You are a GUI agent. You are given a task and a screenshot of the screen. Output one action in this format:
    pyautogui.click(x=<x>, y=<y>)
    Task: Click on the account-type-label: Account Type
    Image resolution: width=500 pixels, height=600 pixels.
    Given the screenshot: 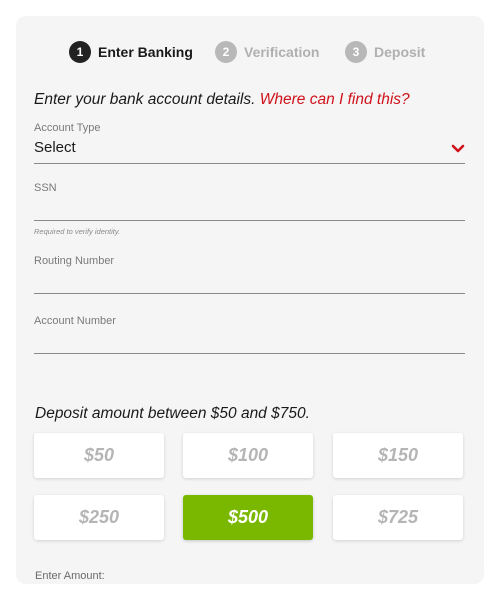 What is the action you would take?
    pyautogui.click(x=67, y=128)
    